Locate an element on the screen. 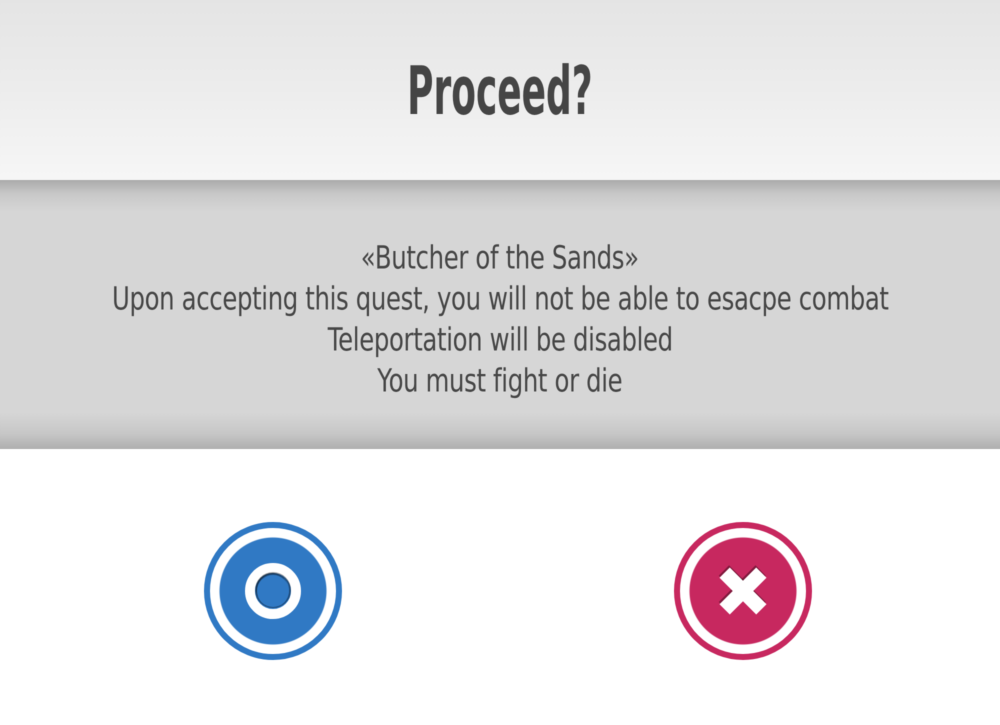 This screenshot has height=725, width=1000. message-text: «Butcher of the Sands» is located at coordinates (500, 257).